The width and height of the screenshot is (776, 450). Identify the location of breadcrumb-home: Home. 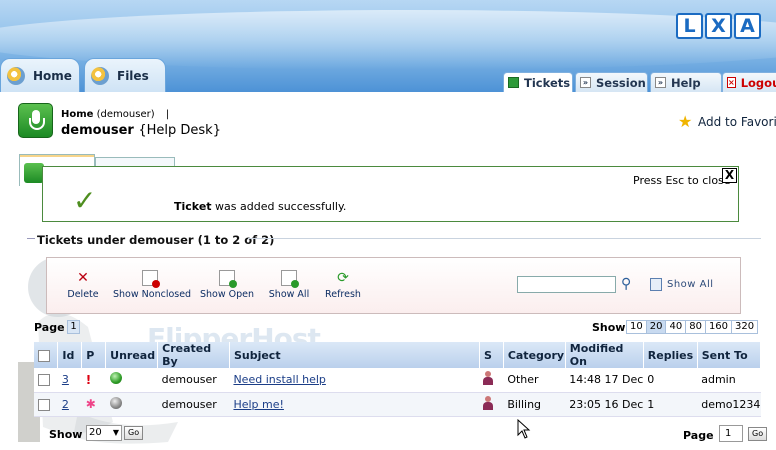
(77, 114).